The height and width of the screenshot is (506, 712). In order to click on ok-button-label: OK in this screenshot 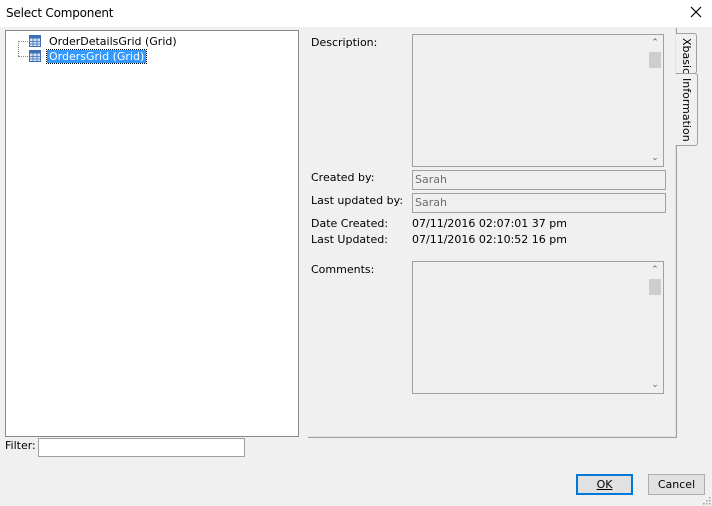, I will do `click(604, 484)`.